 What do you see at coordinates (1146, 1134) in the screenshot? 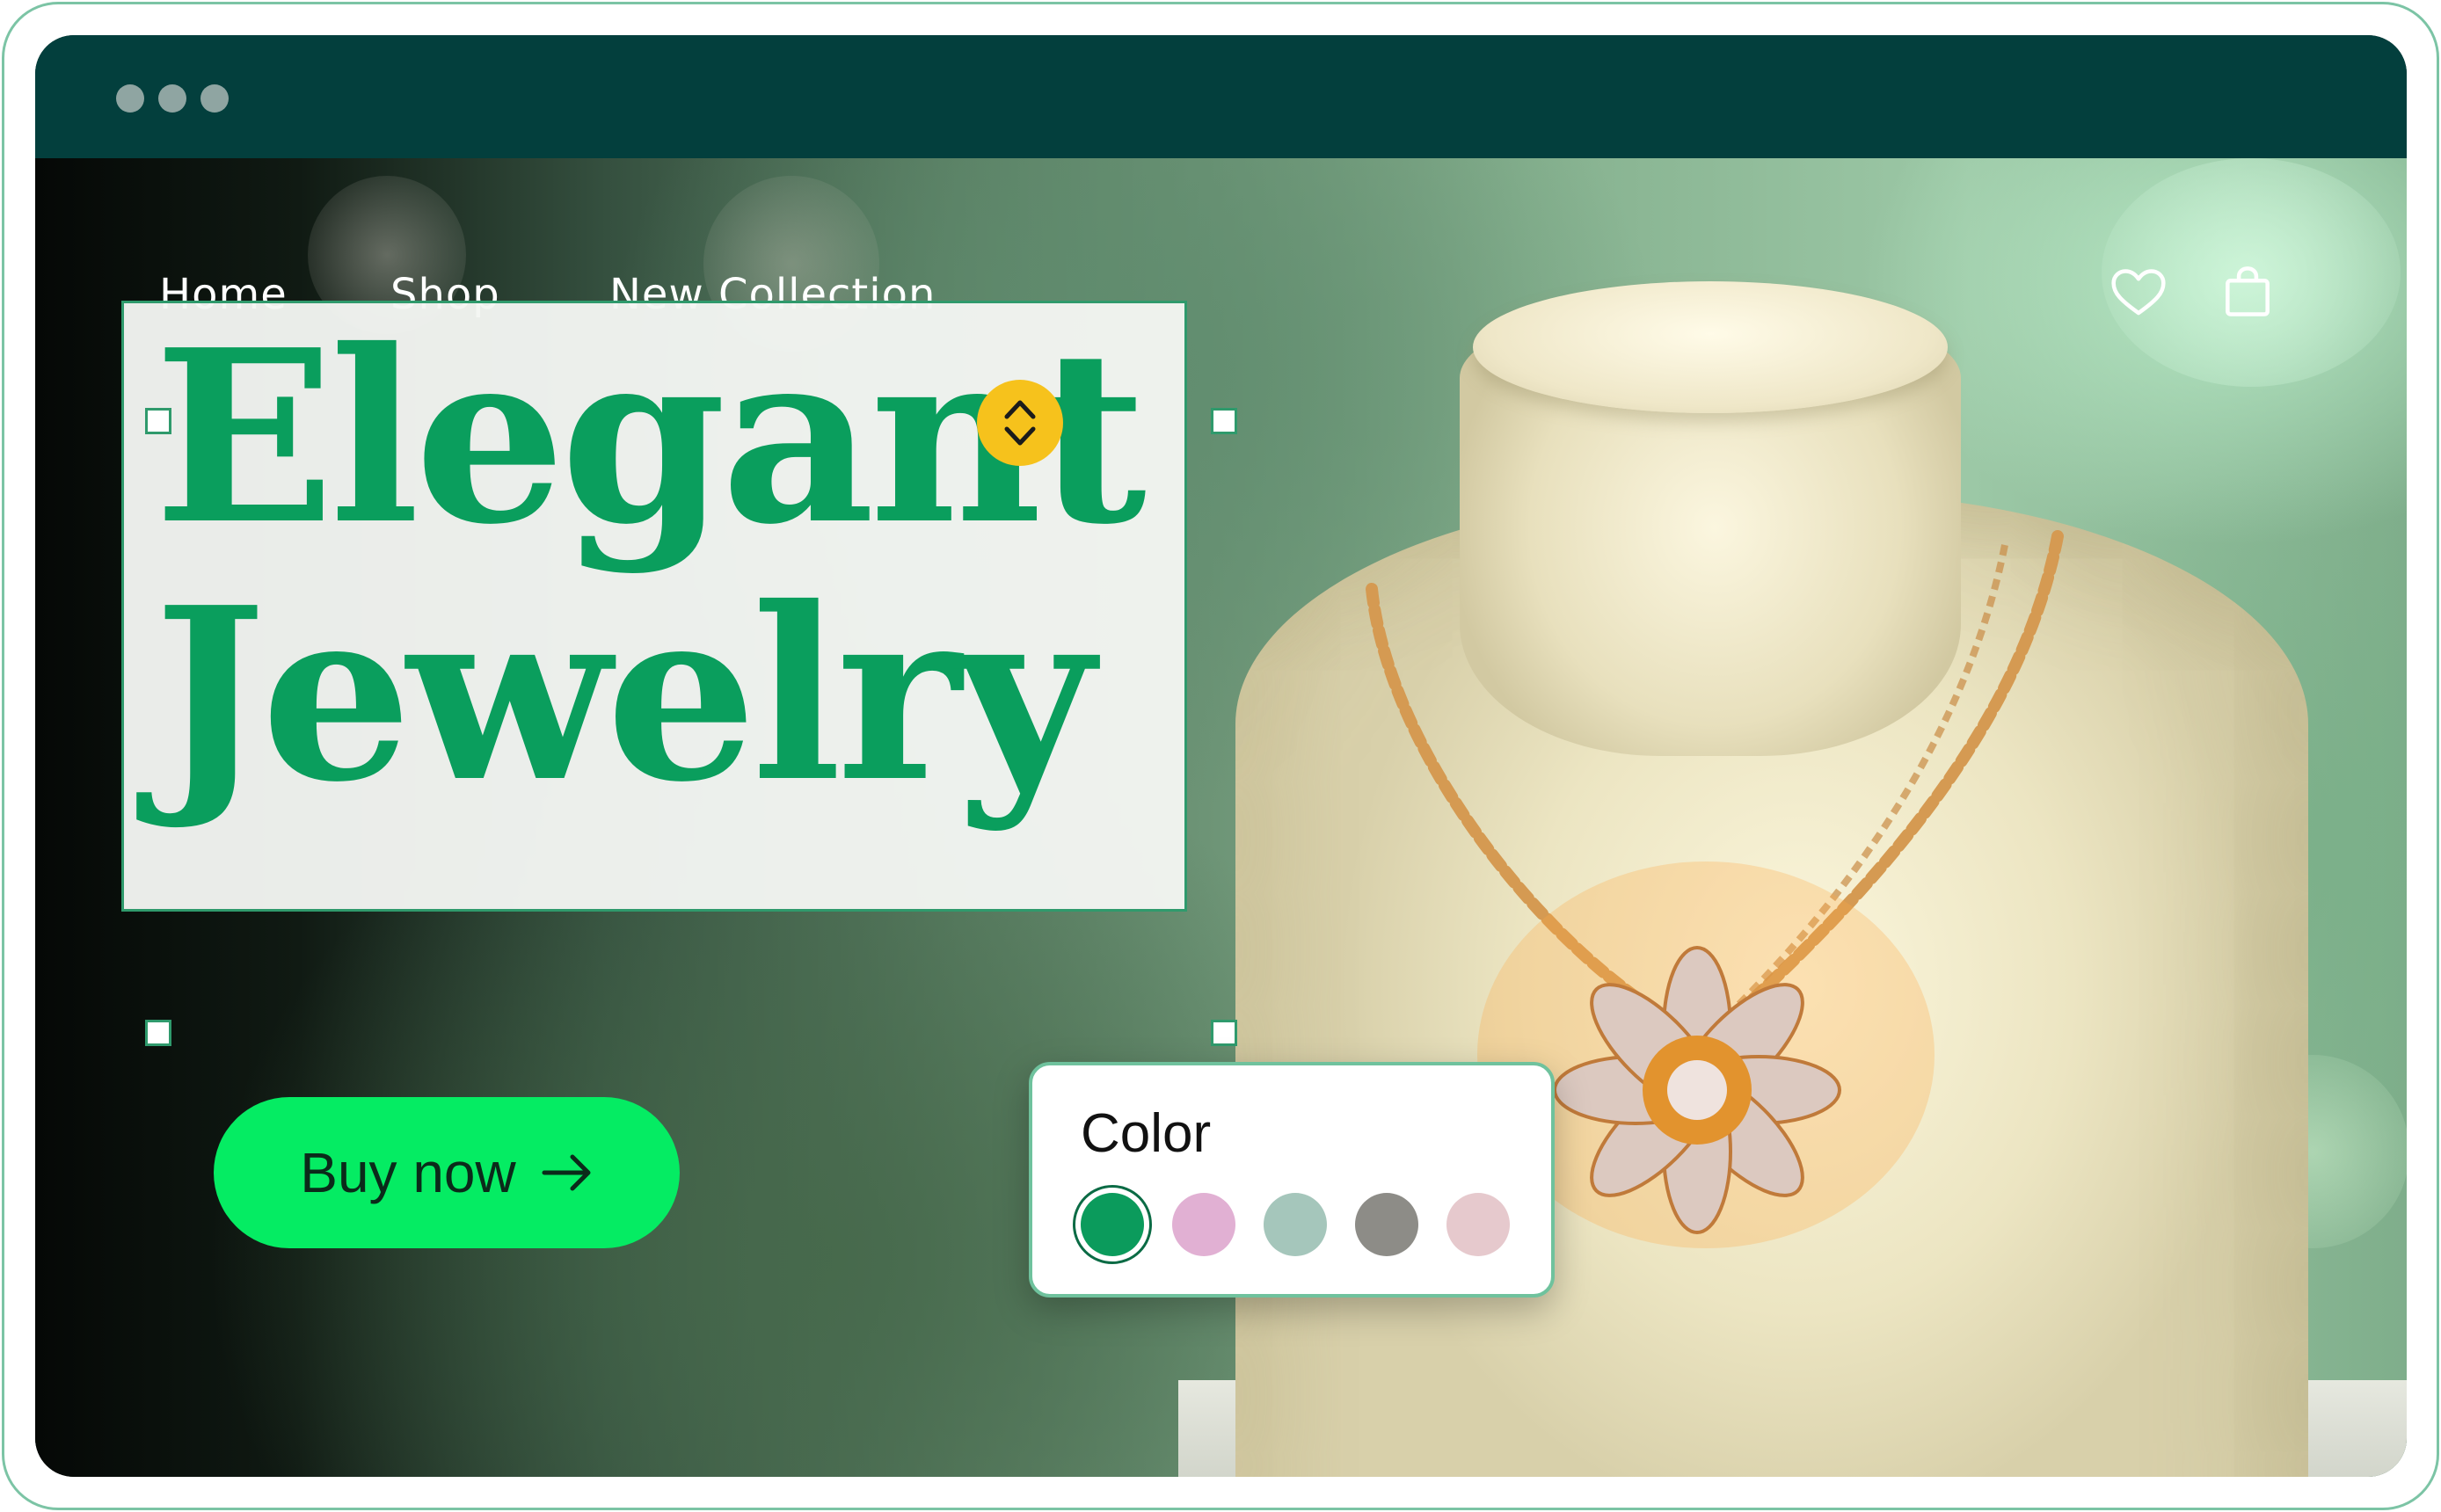
I see `color-picker-title: Color` at bounding box center [1146, 1134].